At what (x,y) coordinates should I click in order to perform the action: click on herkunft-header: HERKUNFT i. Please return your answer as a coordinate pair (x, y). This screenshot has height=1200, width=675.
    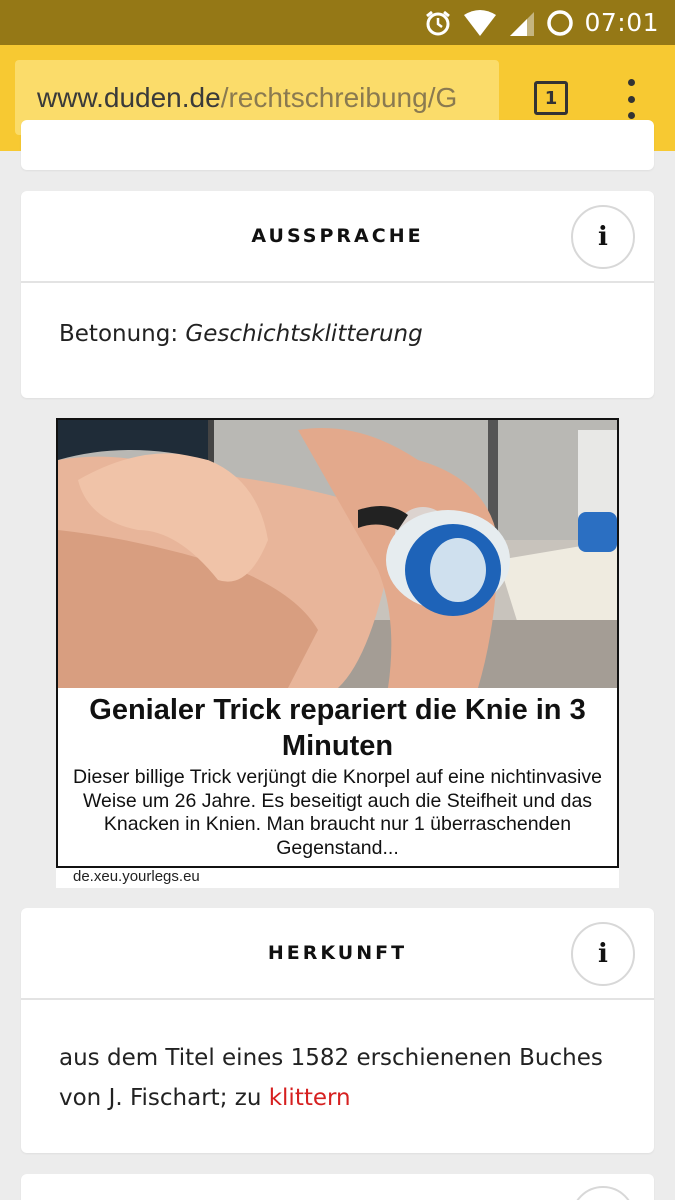
    Looking at the image, I should click on (337, 954).